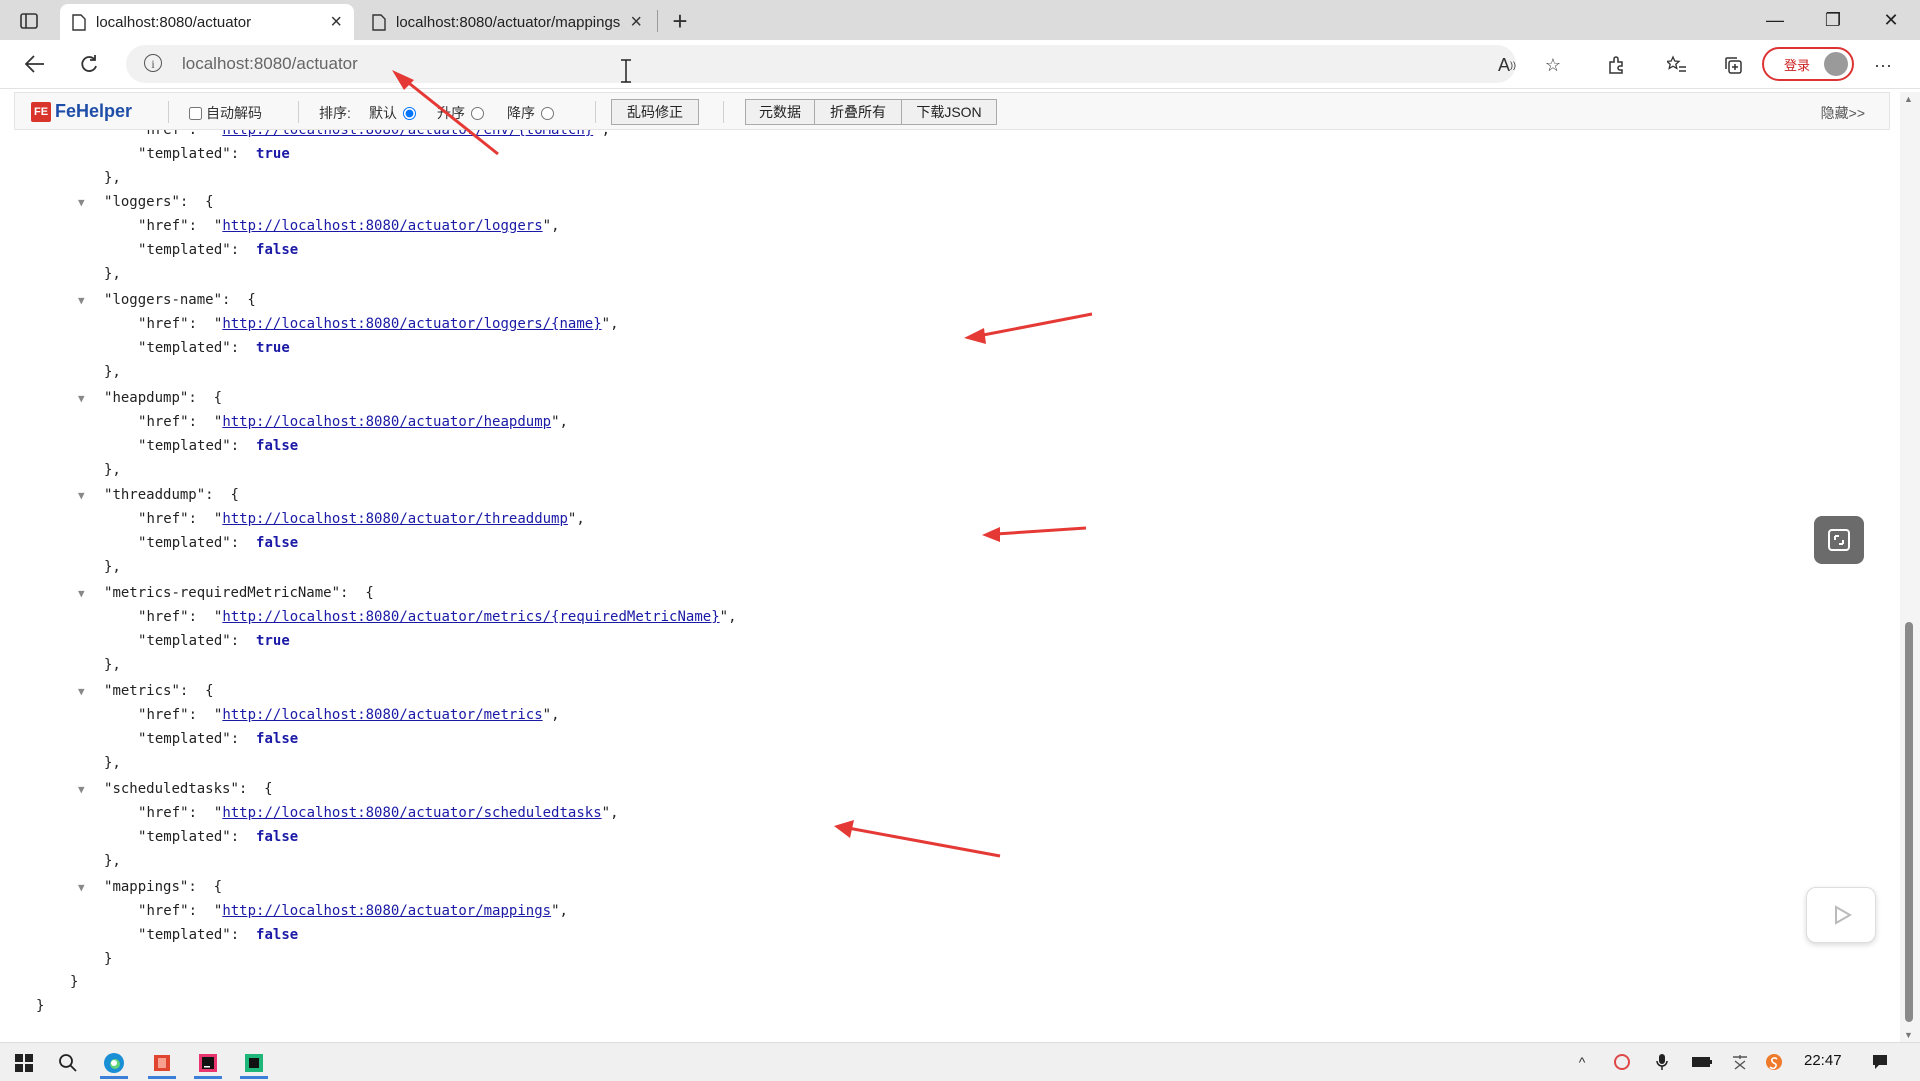 The width and height of the screenshot is (1920, 1081). What do you see at coordinates (163, 887) in the screenshot?
I see `json-key-line: "mappings": {` at bounding box center [163, 887].